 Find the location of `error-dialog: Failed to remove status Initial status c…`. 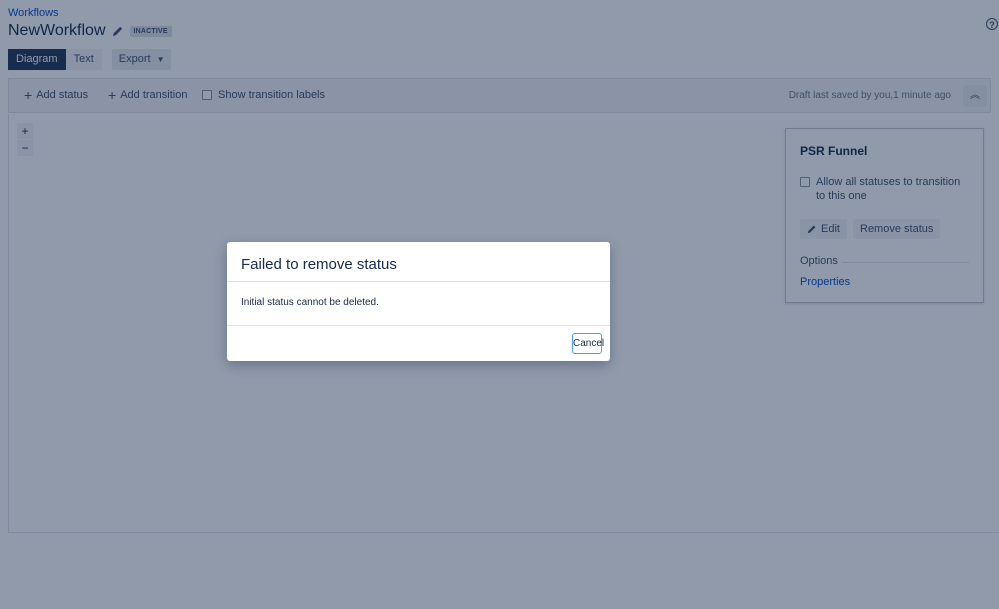

error-dialog: Failed to remove status Initial status c… is located at coordinates (418, 301).